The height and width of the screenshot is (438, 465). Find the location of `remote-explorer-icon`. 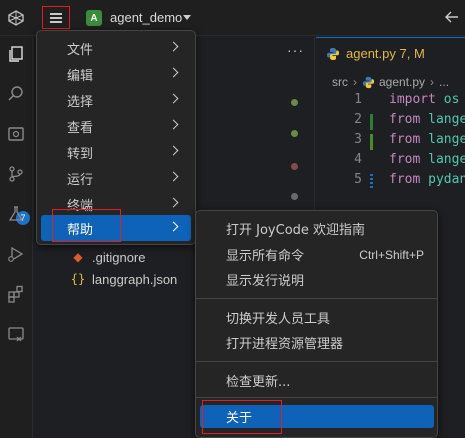

remote-explorer-icon is located at coordinates (16, 134).